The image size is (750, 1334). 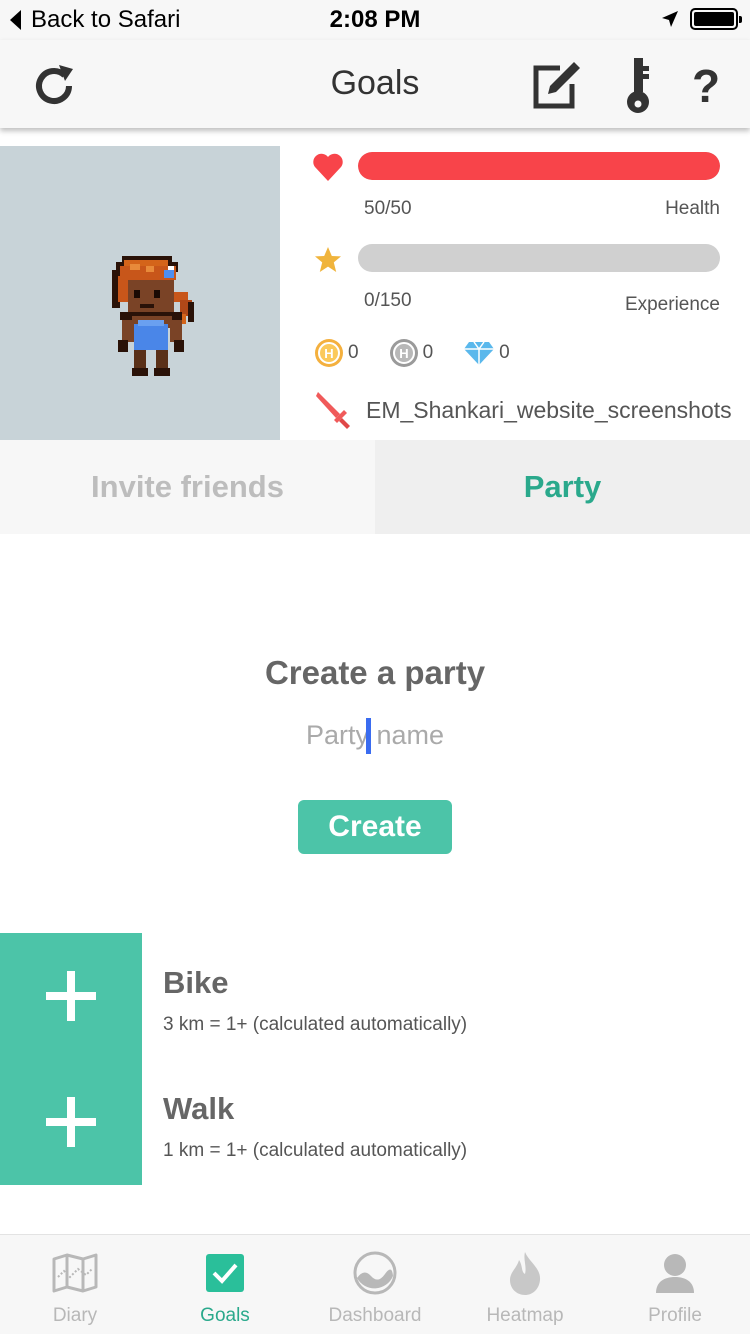 I want to click on silver-coin-icon: H, so click(x=403, y=353).